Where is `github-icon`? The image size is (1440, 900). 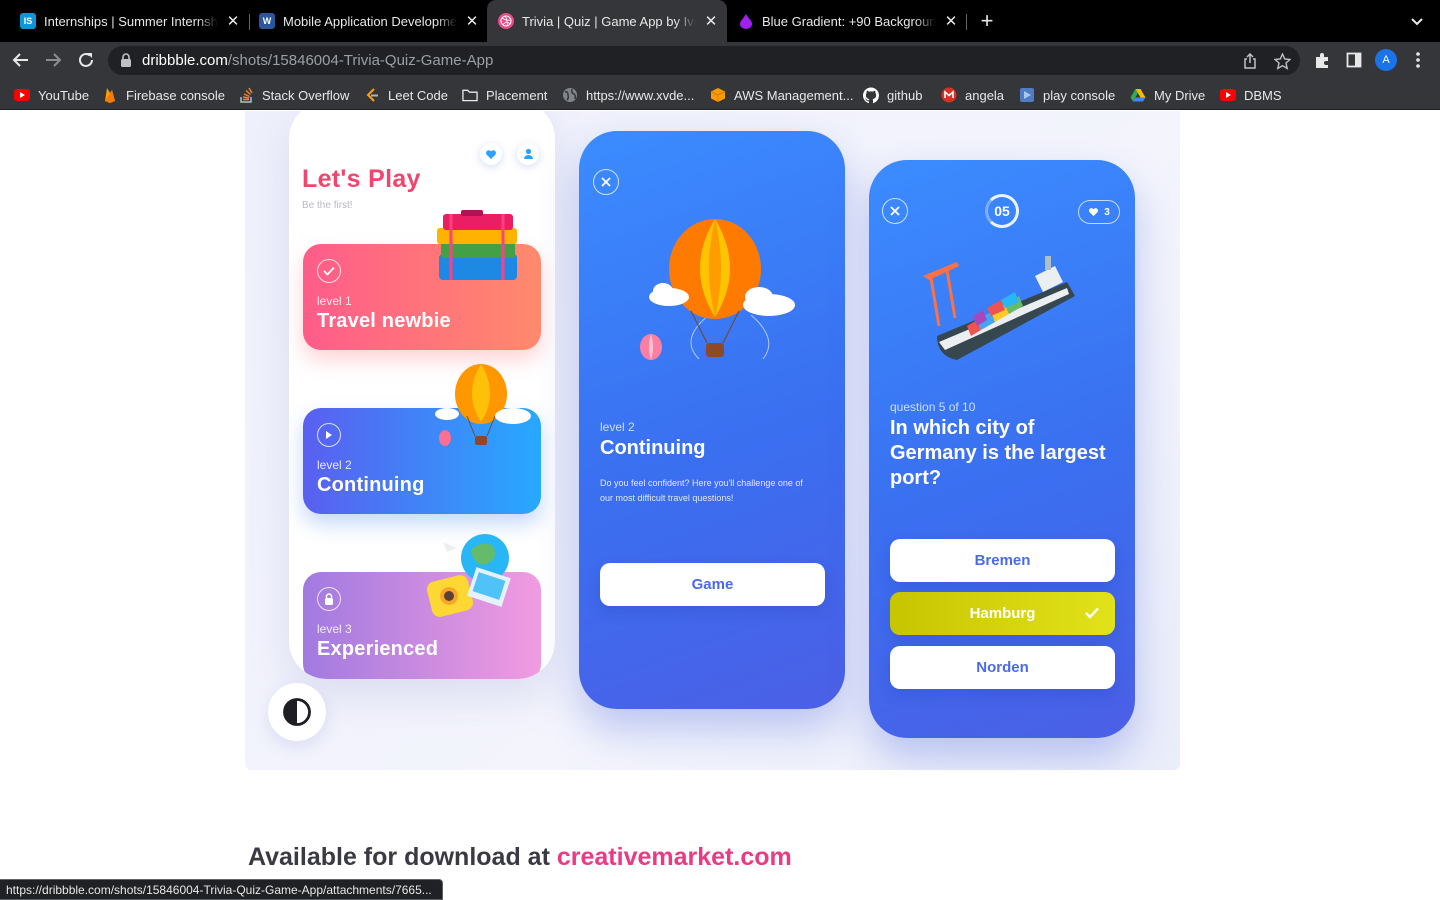 github-icon is located at coordinates (871, 95).